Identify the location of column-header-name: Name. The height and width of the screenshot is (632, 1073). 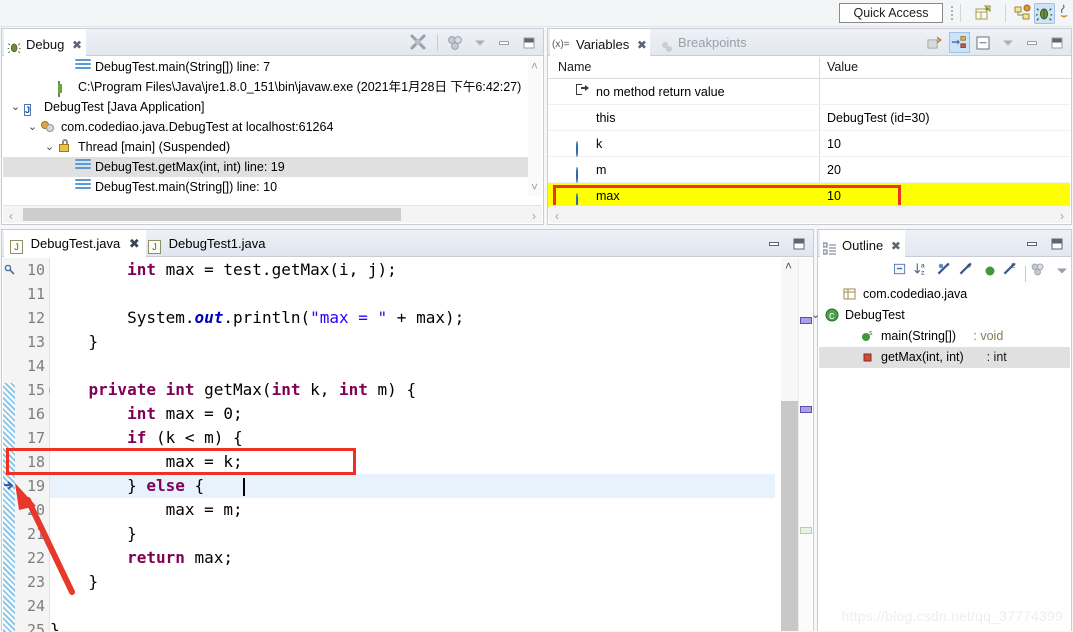
(574, 67).